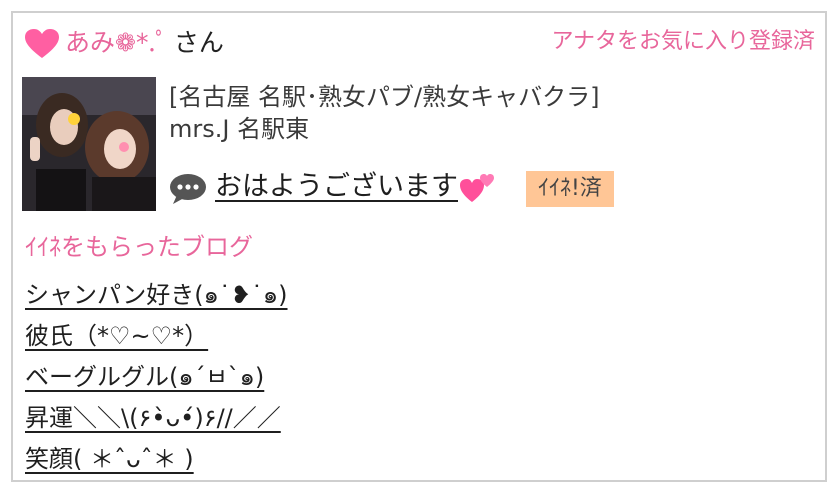 The image size is (840, 494). I want to click on card-header: あみ❁*.ﾟ さん アナタをお気に入り登録済, so click(420, 43).